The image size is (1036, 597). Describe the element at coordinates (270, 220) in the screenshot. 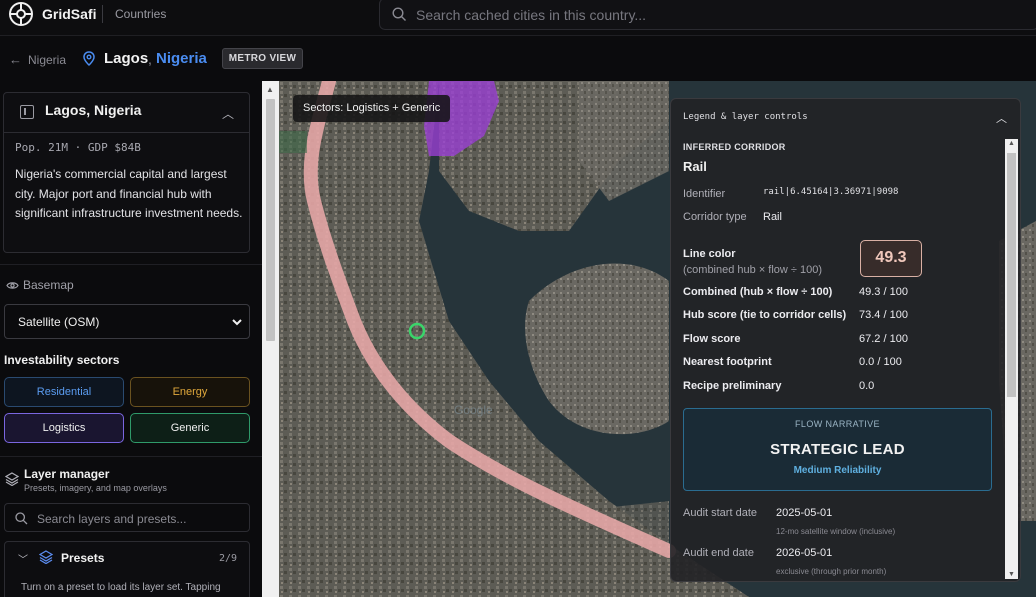

I see `sidebar-scrollbar-thumb` at that location.